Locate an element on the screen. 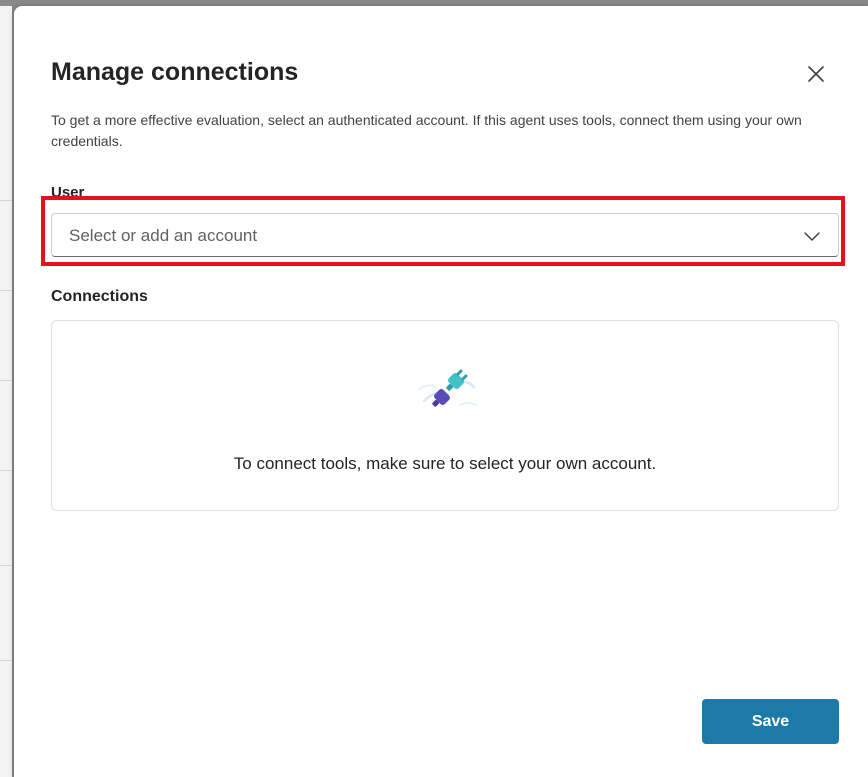 This screenshot has height=777, width=868. highlight-annotation-box is located at coordinates (443, 231).